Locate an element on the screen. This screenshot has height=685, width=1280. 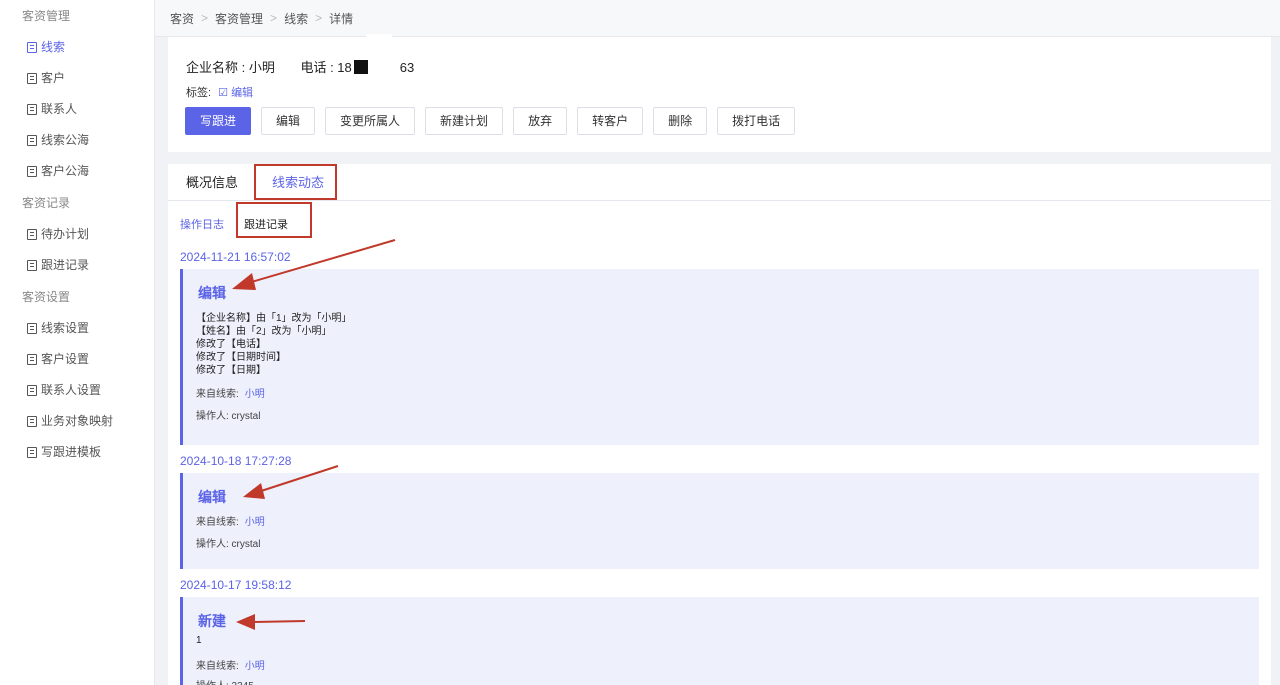
sidebar-group-title: 客资设置 is located at coordinates (46, 297).